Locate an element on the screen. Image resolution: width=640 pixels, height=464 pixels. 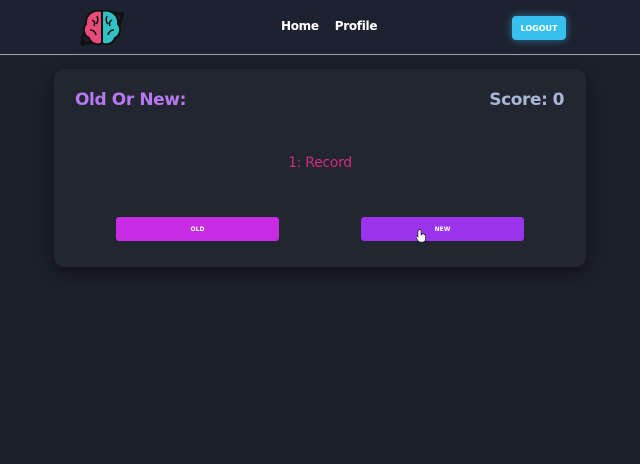
score-display: Score: 0 is located at coordinates (526, 100).